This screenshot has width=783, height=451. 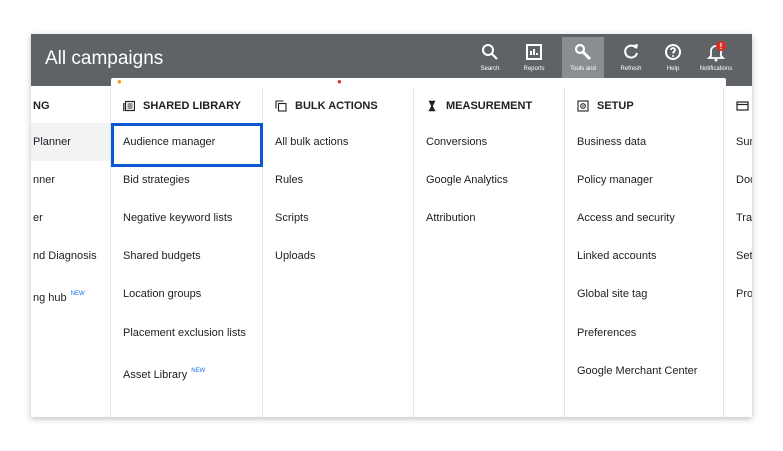 I want to click on access-and-security-link: Access and security, so click(x=644, y=218).